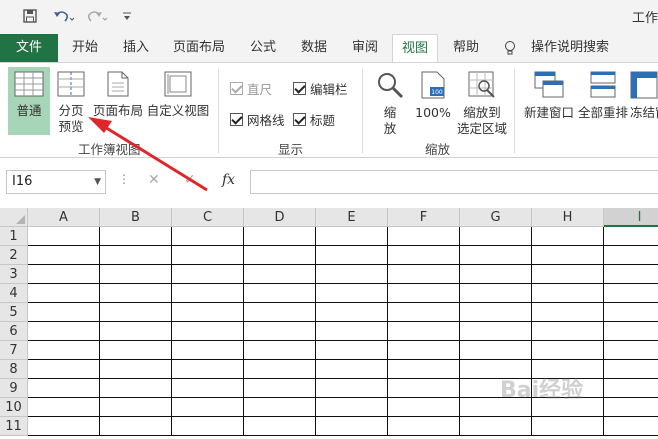 The width and height of the screenshot is (658, 439). Describe the element at coordinates (14, 293) in the screenshot. I see `row-header: 4` at that location.